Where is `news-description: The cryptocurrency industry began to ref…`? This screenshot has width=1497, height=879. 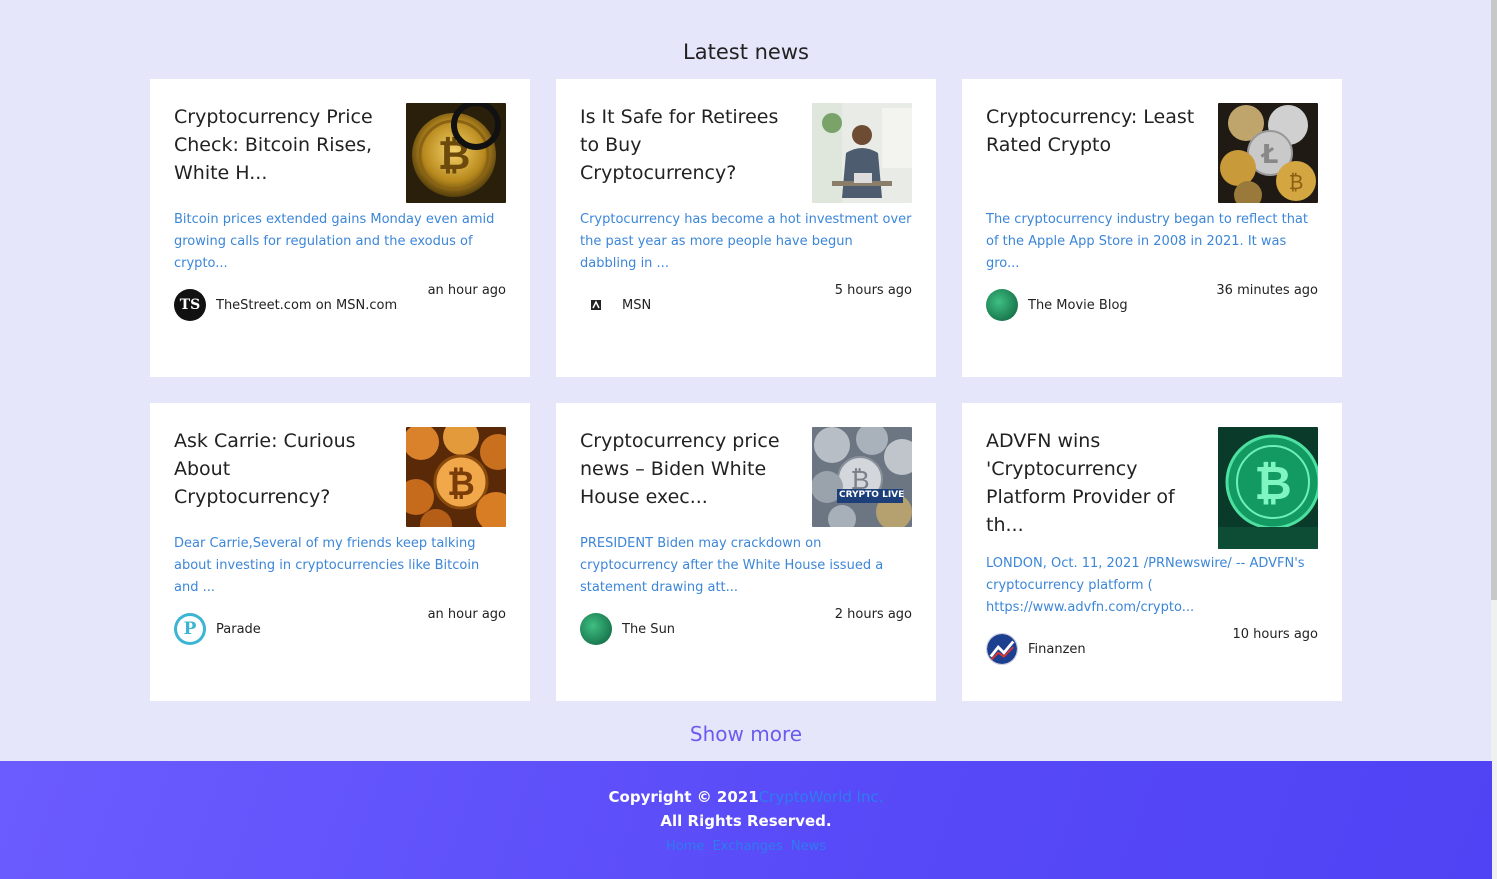
news-description: The cryptocurrency industry began to ref… is located at coordinates (1147, 241).